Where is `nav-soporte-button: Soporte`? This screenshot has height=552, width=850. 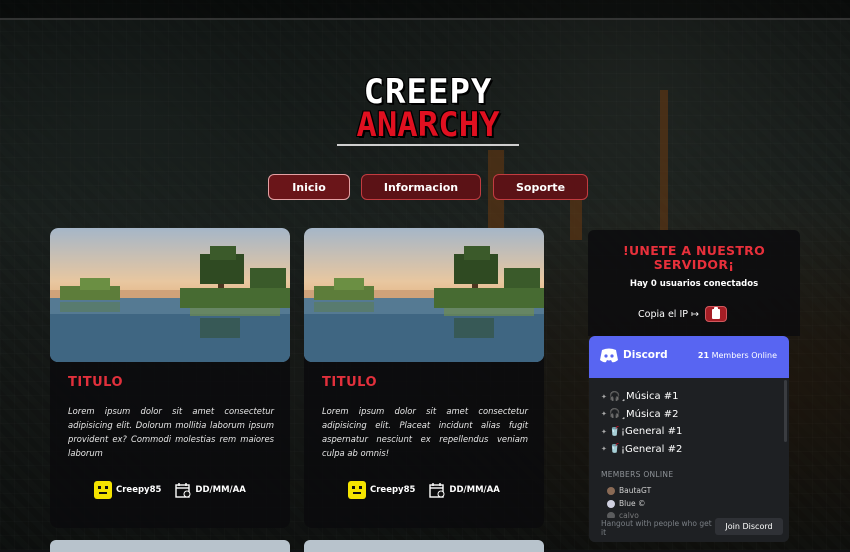 nav-soporte-button: Soporte is located at coordinates (540, 187).